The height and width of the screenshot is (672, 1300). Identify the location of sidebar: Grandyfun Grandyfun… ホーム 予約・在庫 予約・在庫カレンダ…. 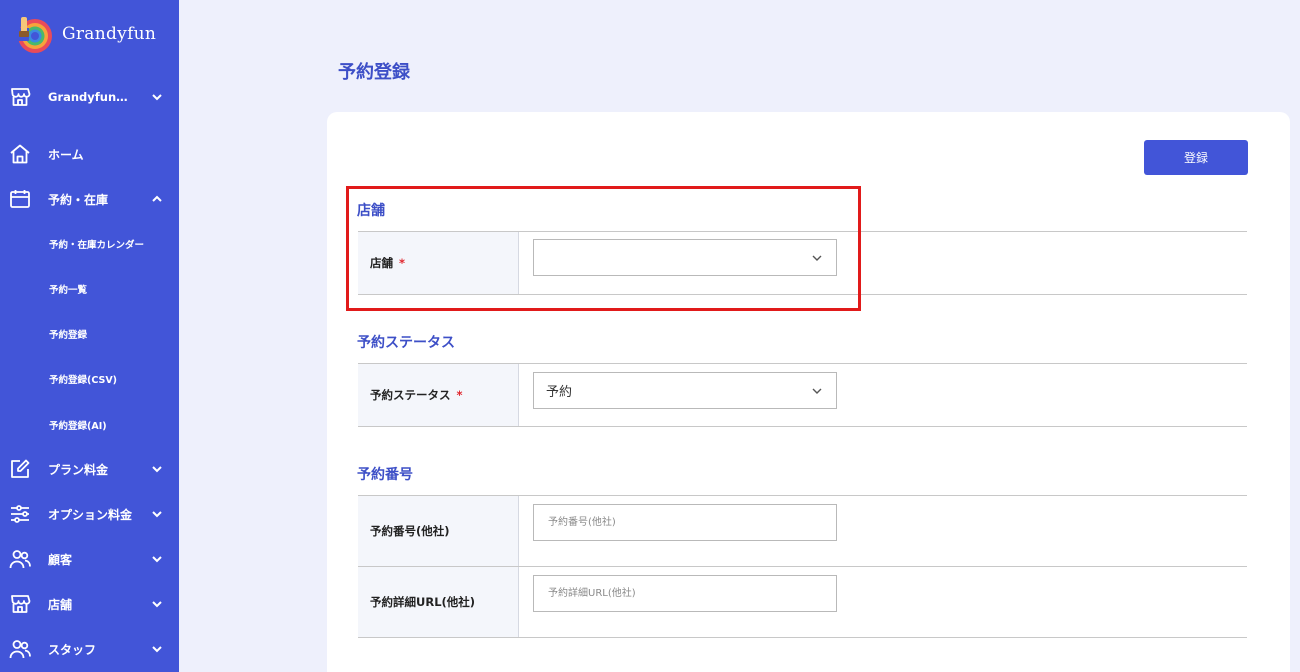
(89, 336).